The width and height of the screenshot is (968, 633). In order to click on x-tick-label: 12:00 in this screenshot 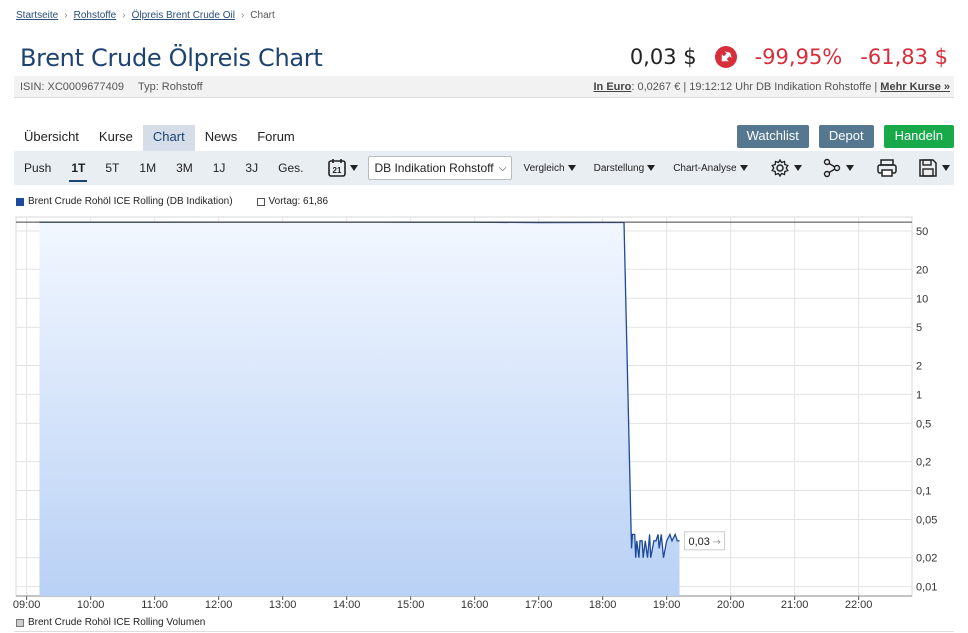, I will do `click(219, 605)`.